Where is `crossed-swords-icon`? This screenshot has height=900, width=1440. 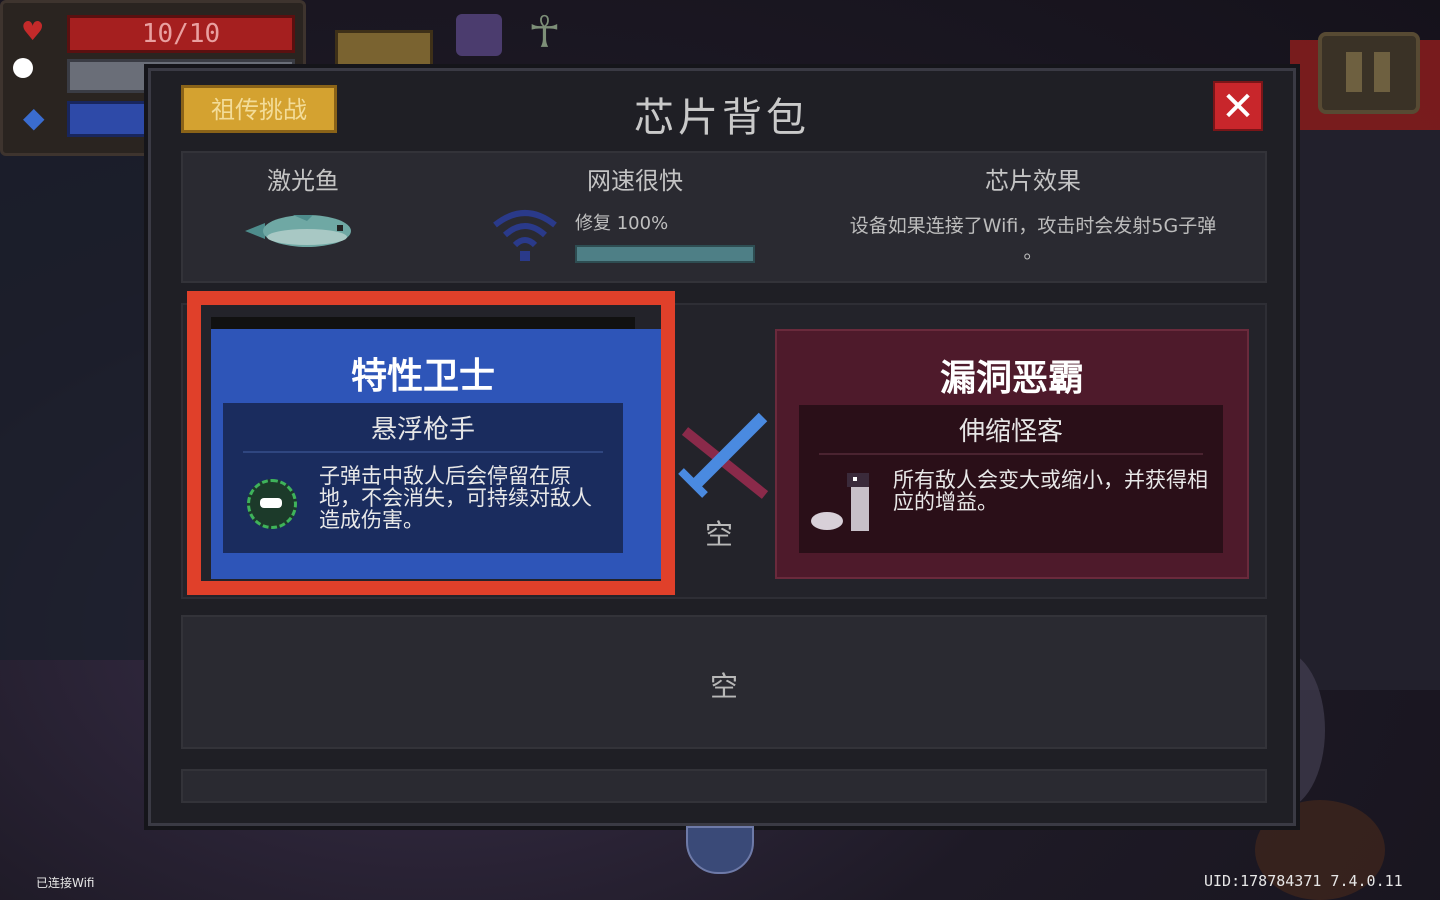 crossed-swords-icon is located at coordinates (723, 455).